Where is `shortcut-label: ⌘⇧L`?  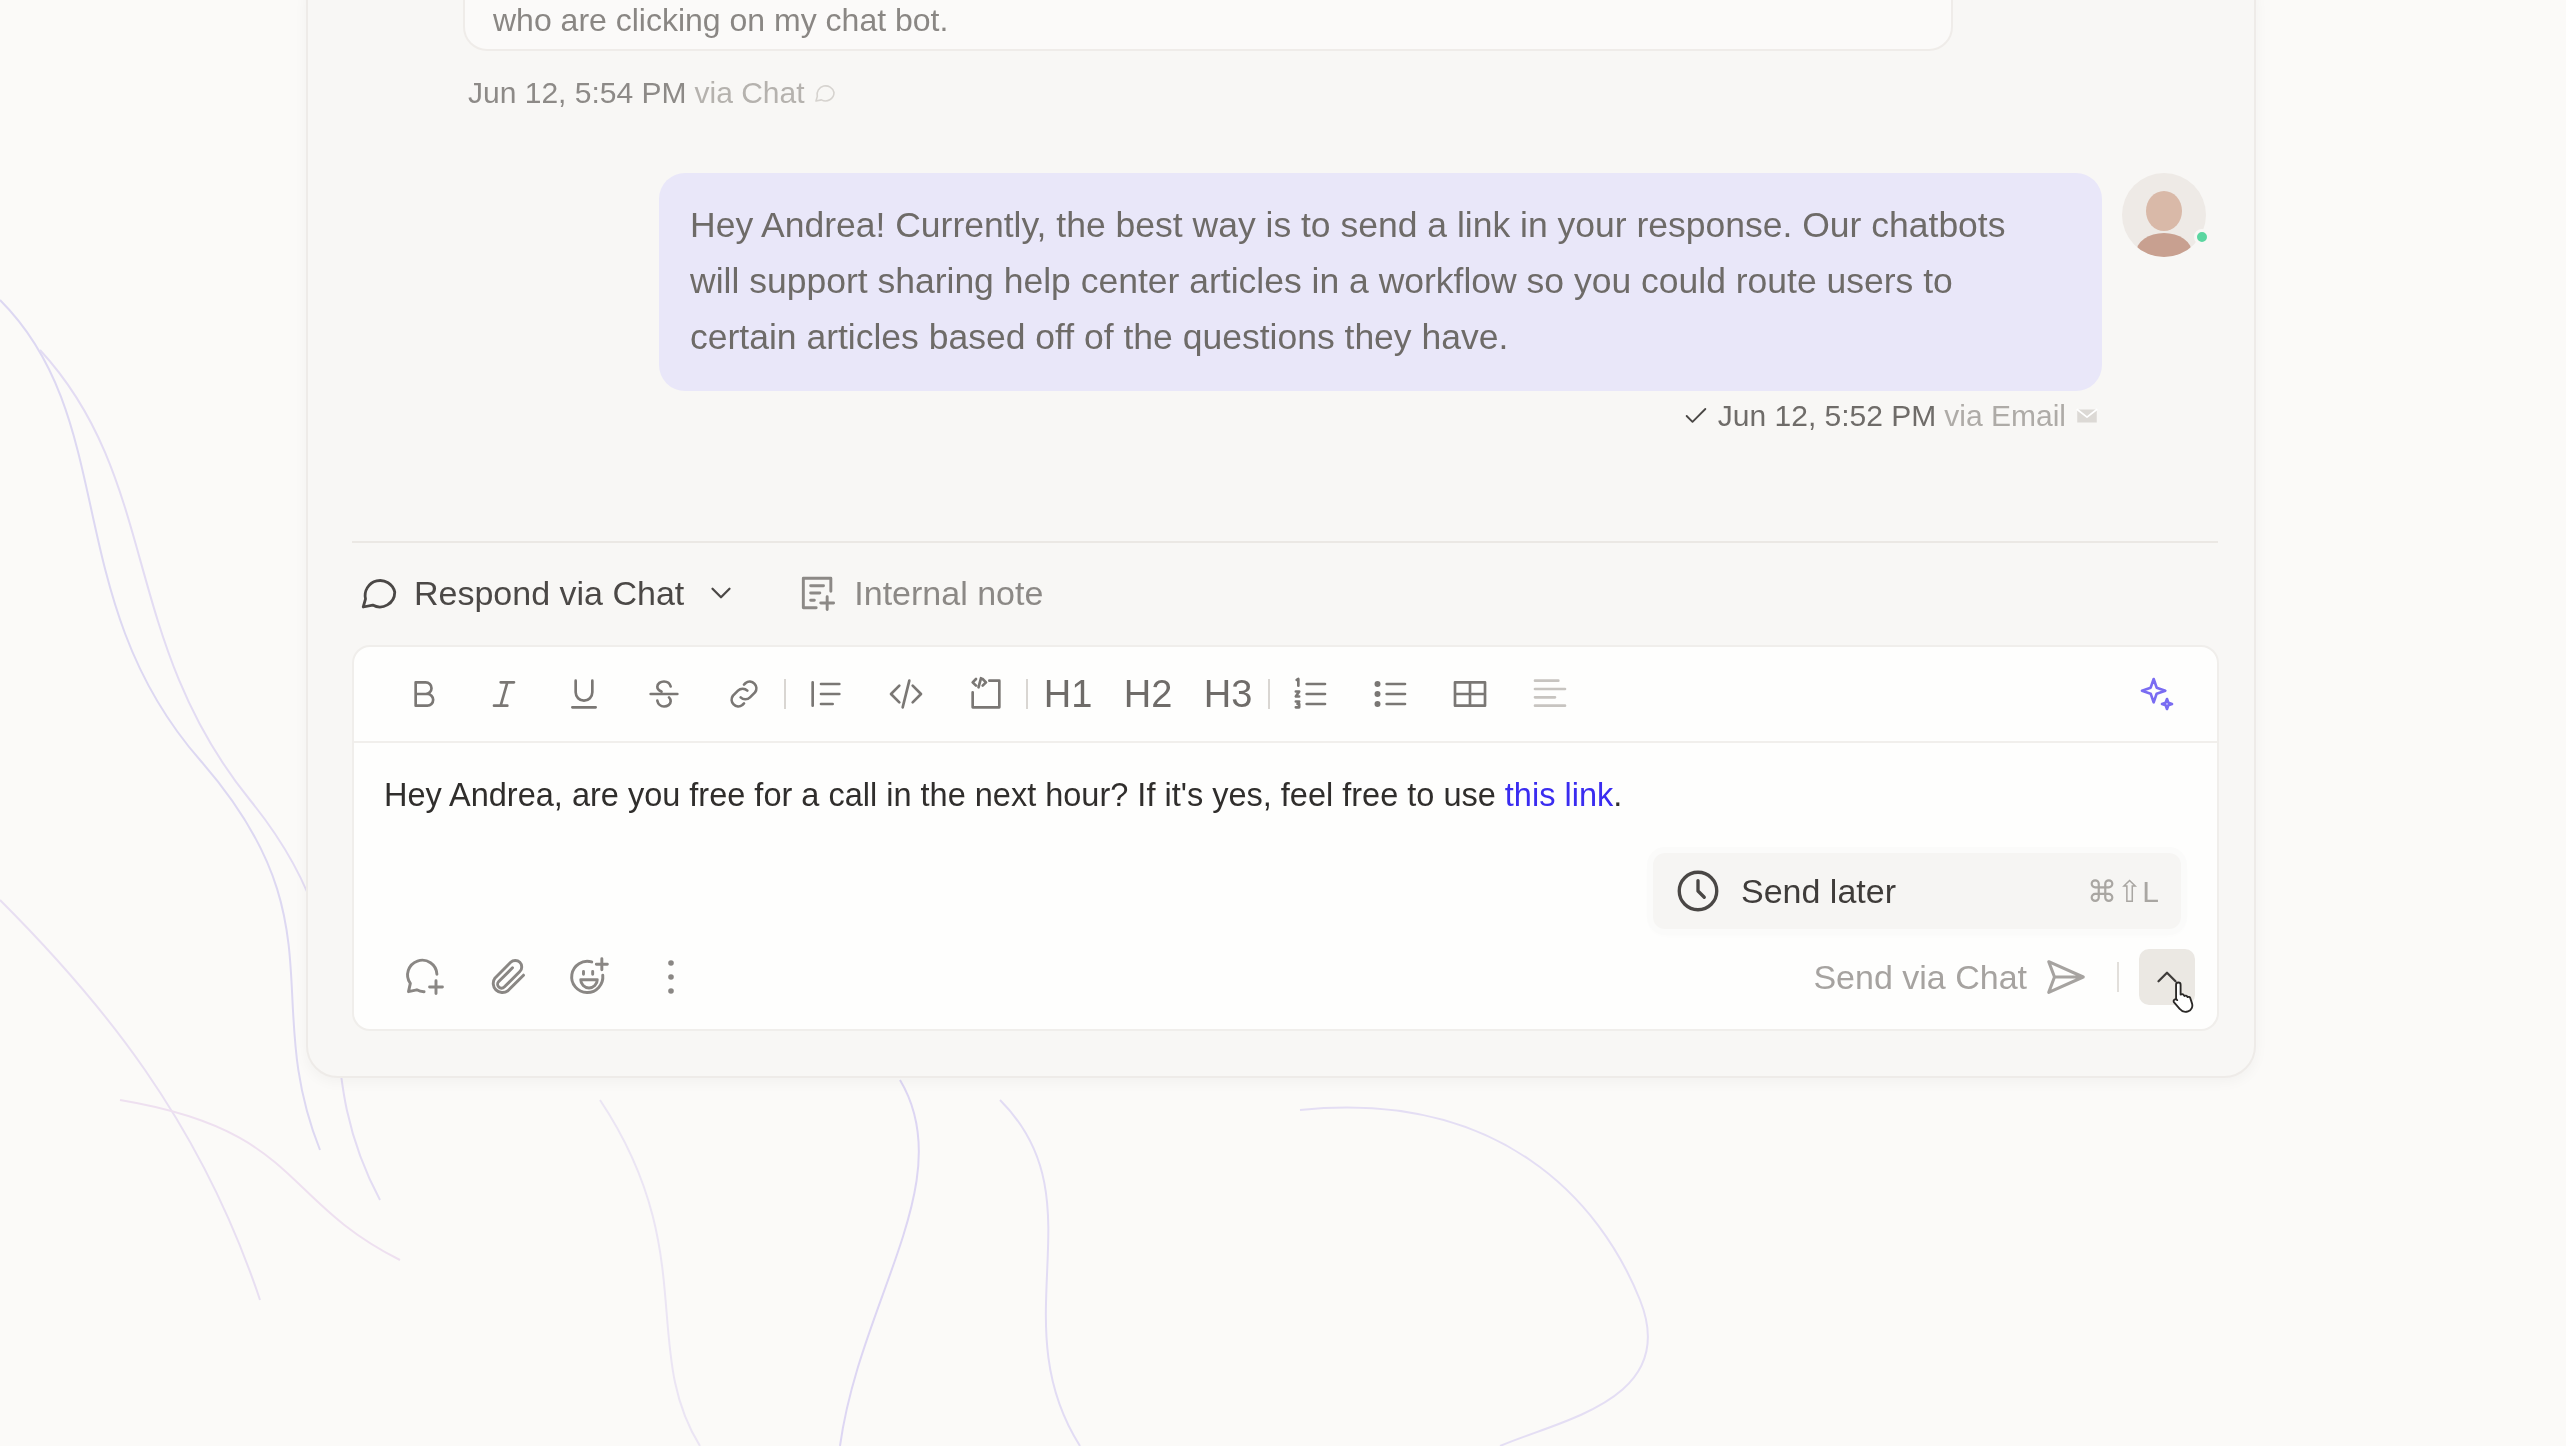
shortcut-label: ⌘⇧L is located at coordinates (2123, 891).